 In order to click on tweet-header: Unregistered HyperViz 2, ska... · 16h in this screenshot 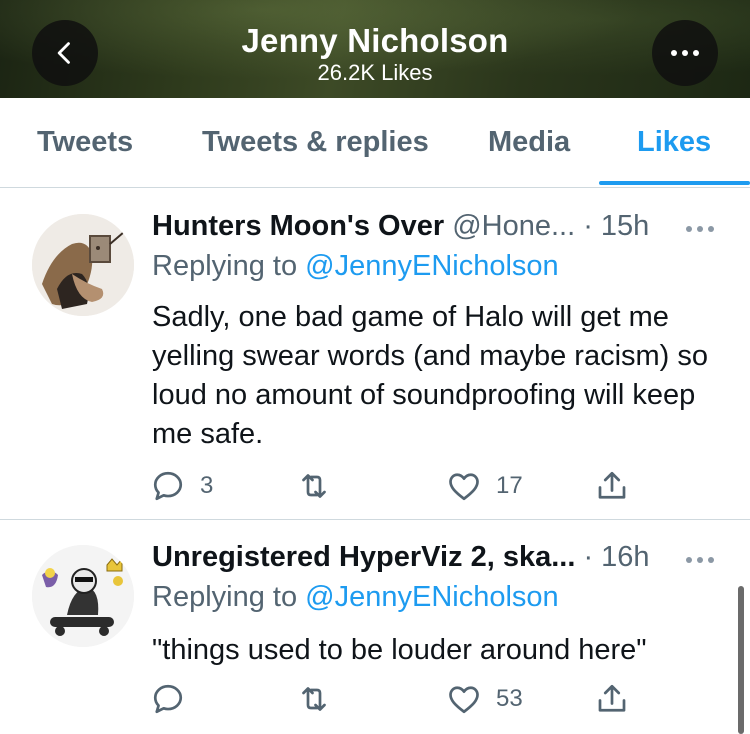, I will do `click(442, 561)`.